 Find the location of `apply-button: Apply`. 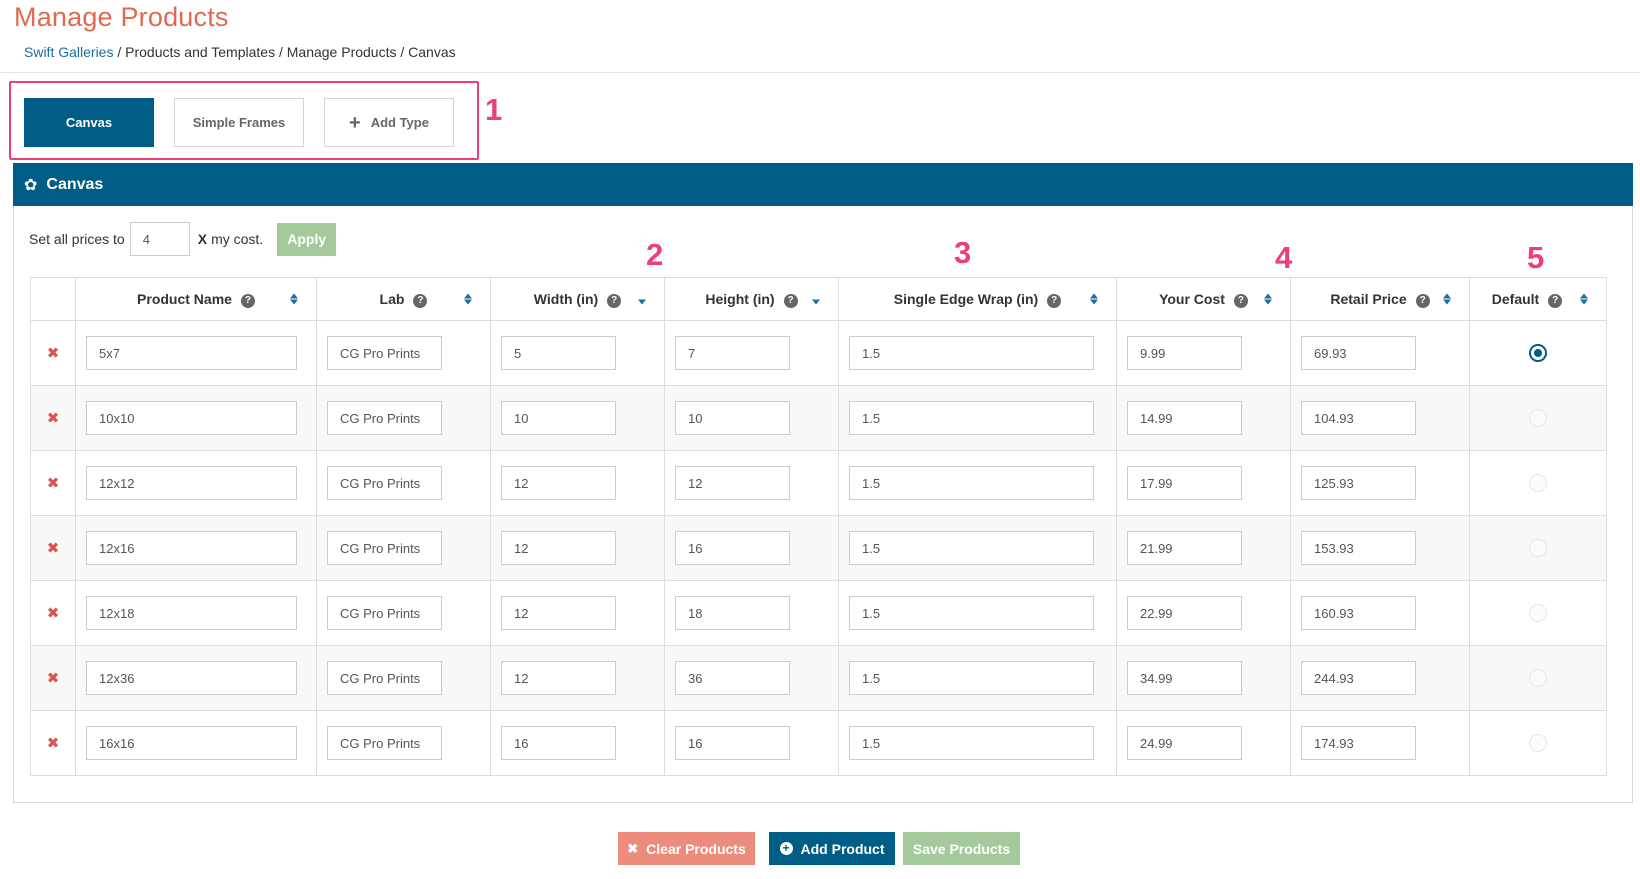

apply-button: Apply is located at coordinates (307, 239).